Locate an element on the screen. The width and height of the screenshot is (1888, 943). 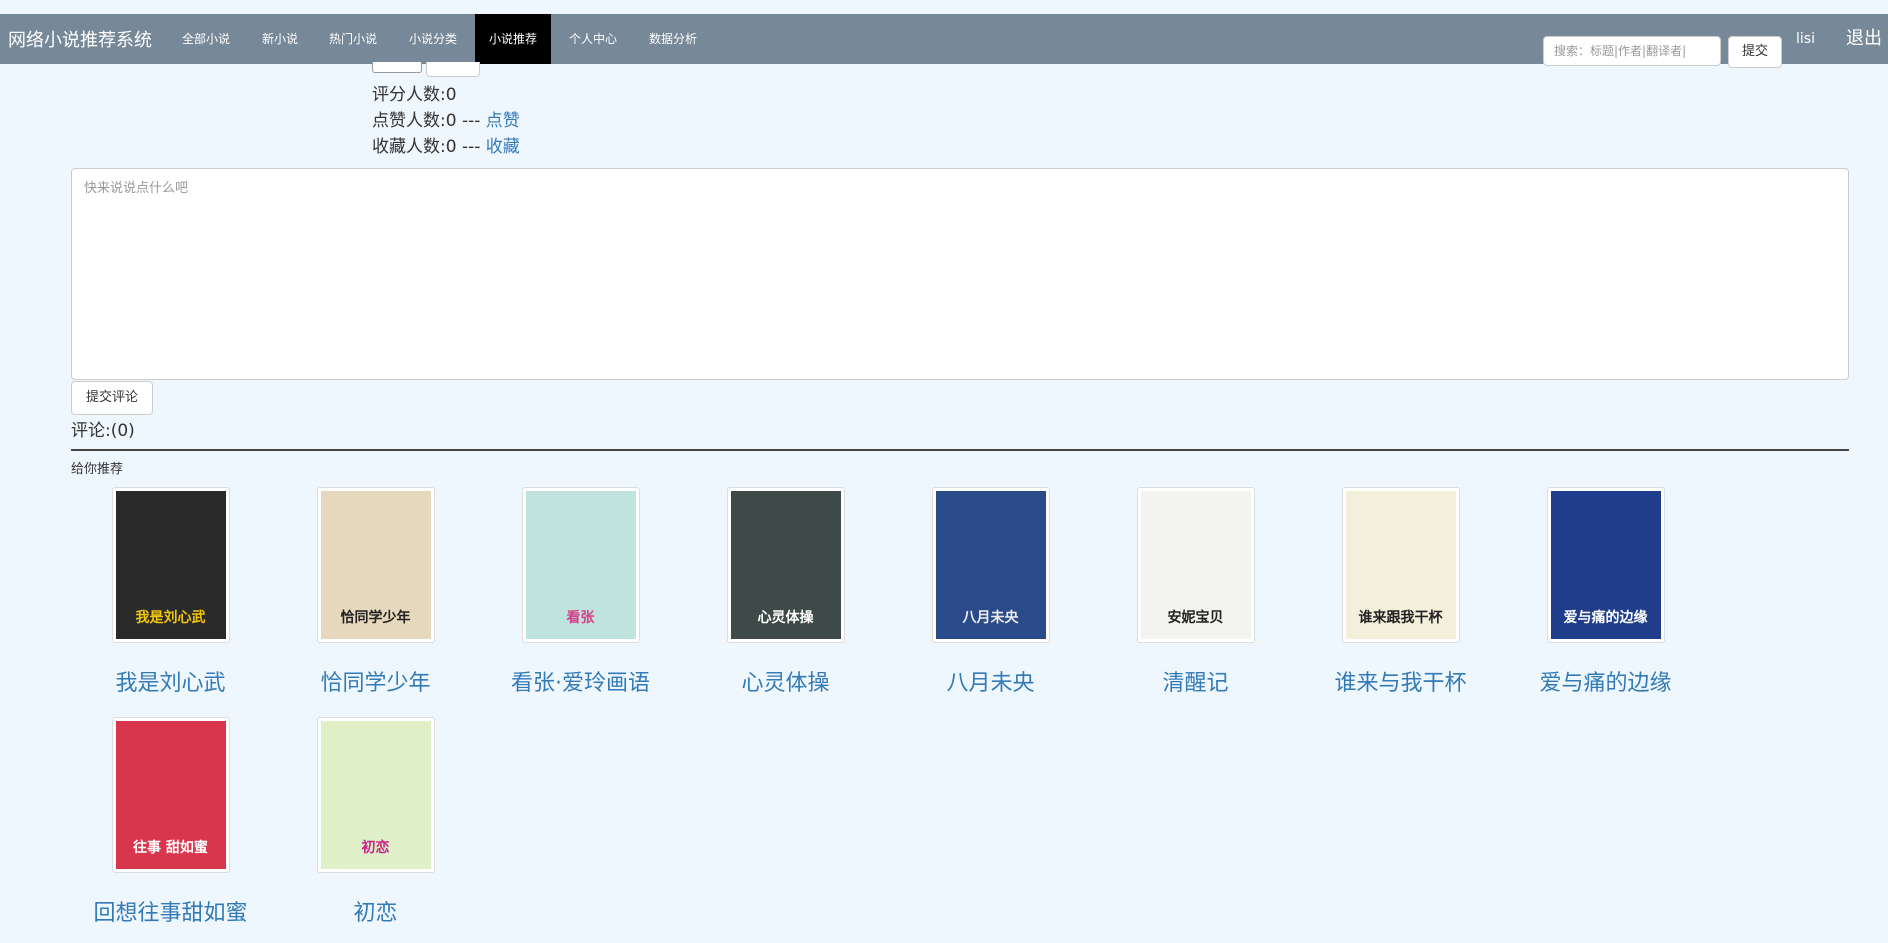
fav-count: 收藏人数:0 --- is located at coordinates (429, 147).